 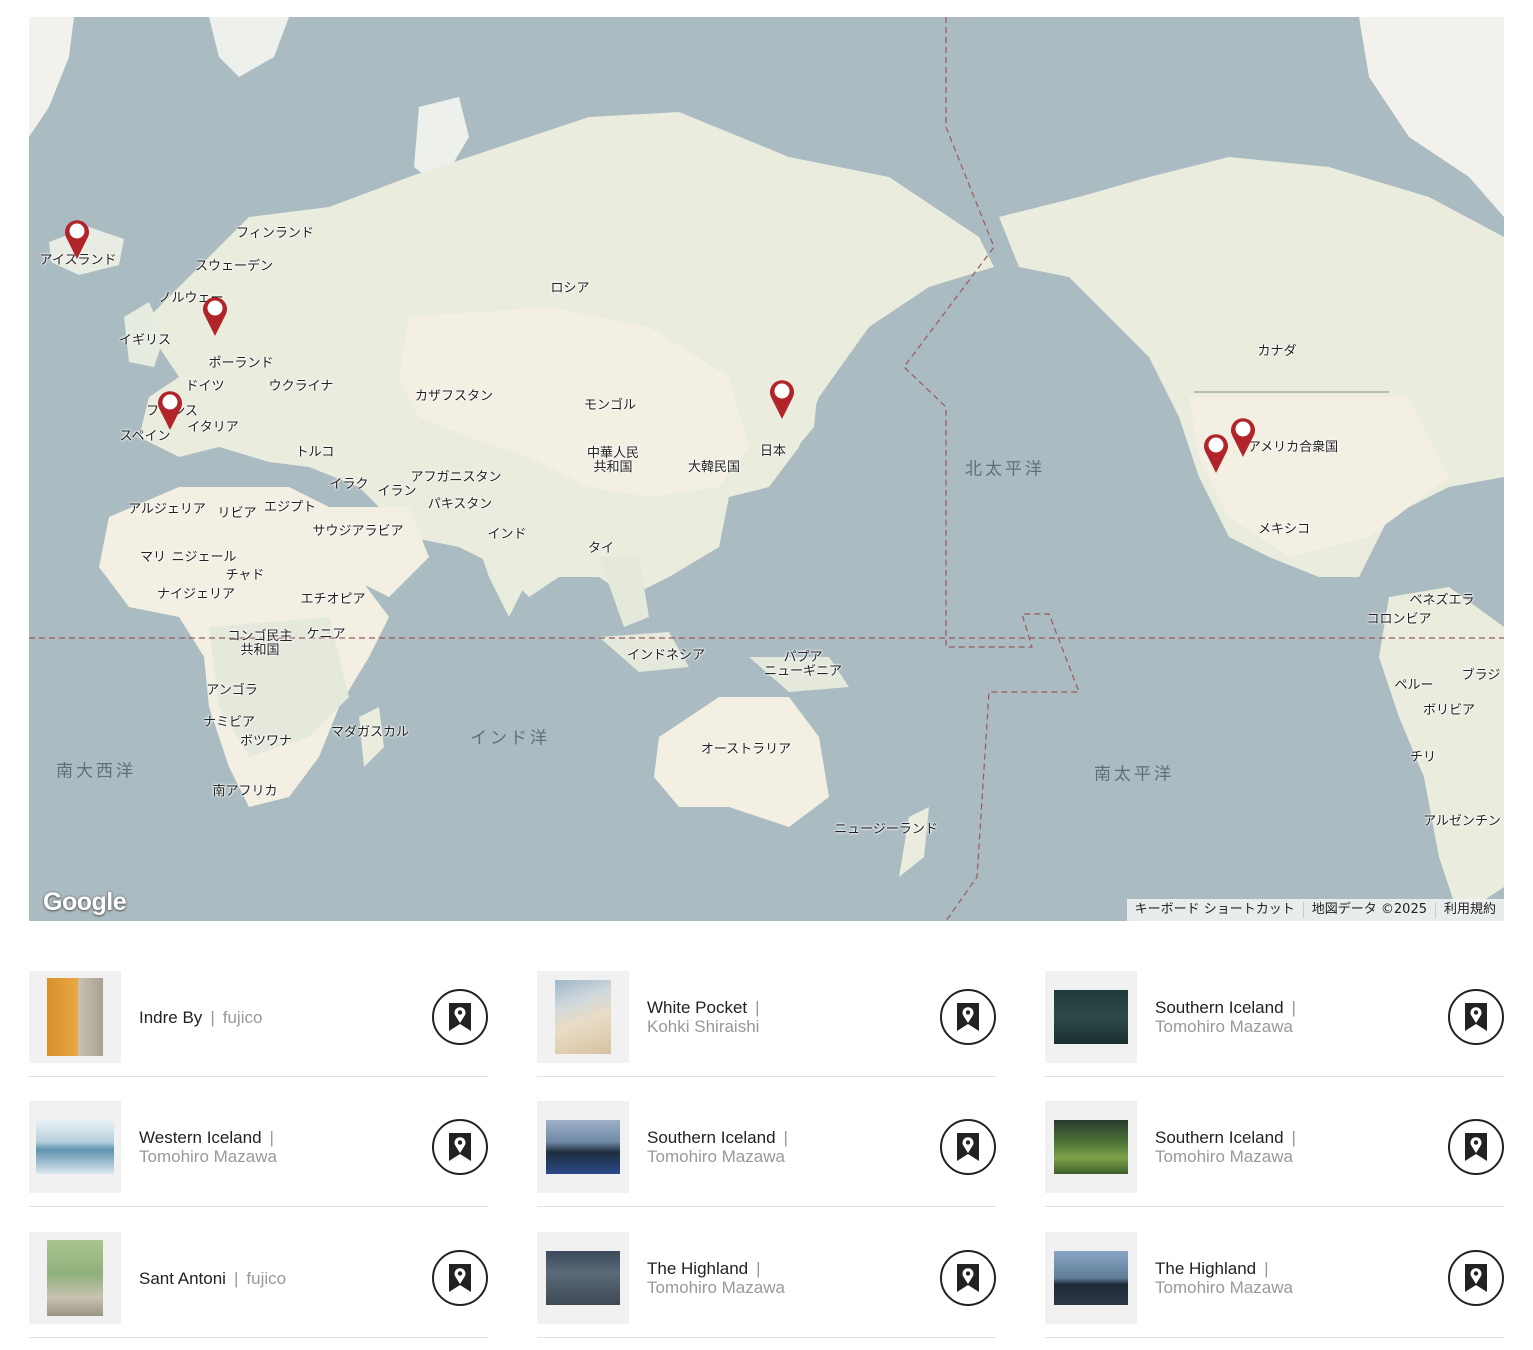 What do you see at coordinates (333, 599) in the screenshot?
I see `country-label-ethiopia: エチオピア` at bounding box center [333, 599].